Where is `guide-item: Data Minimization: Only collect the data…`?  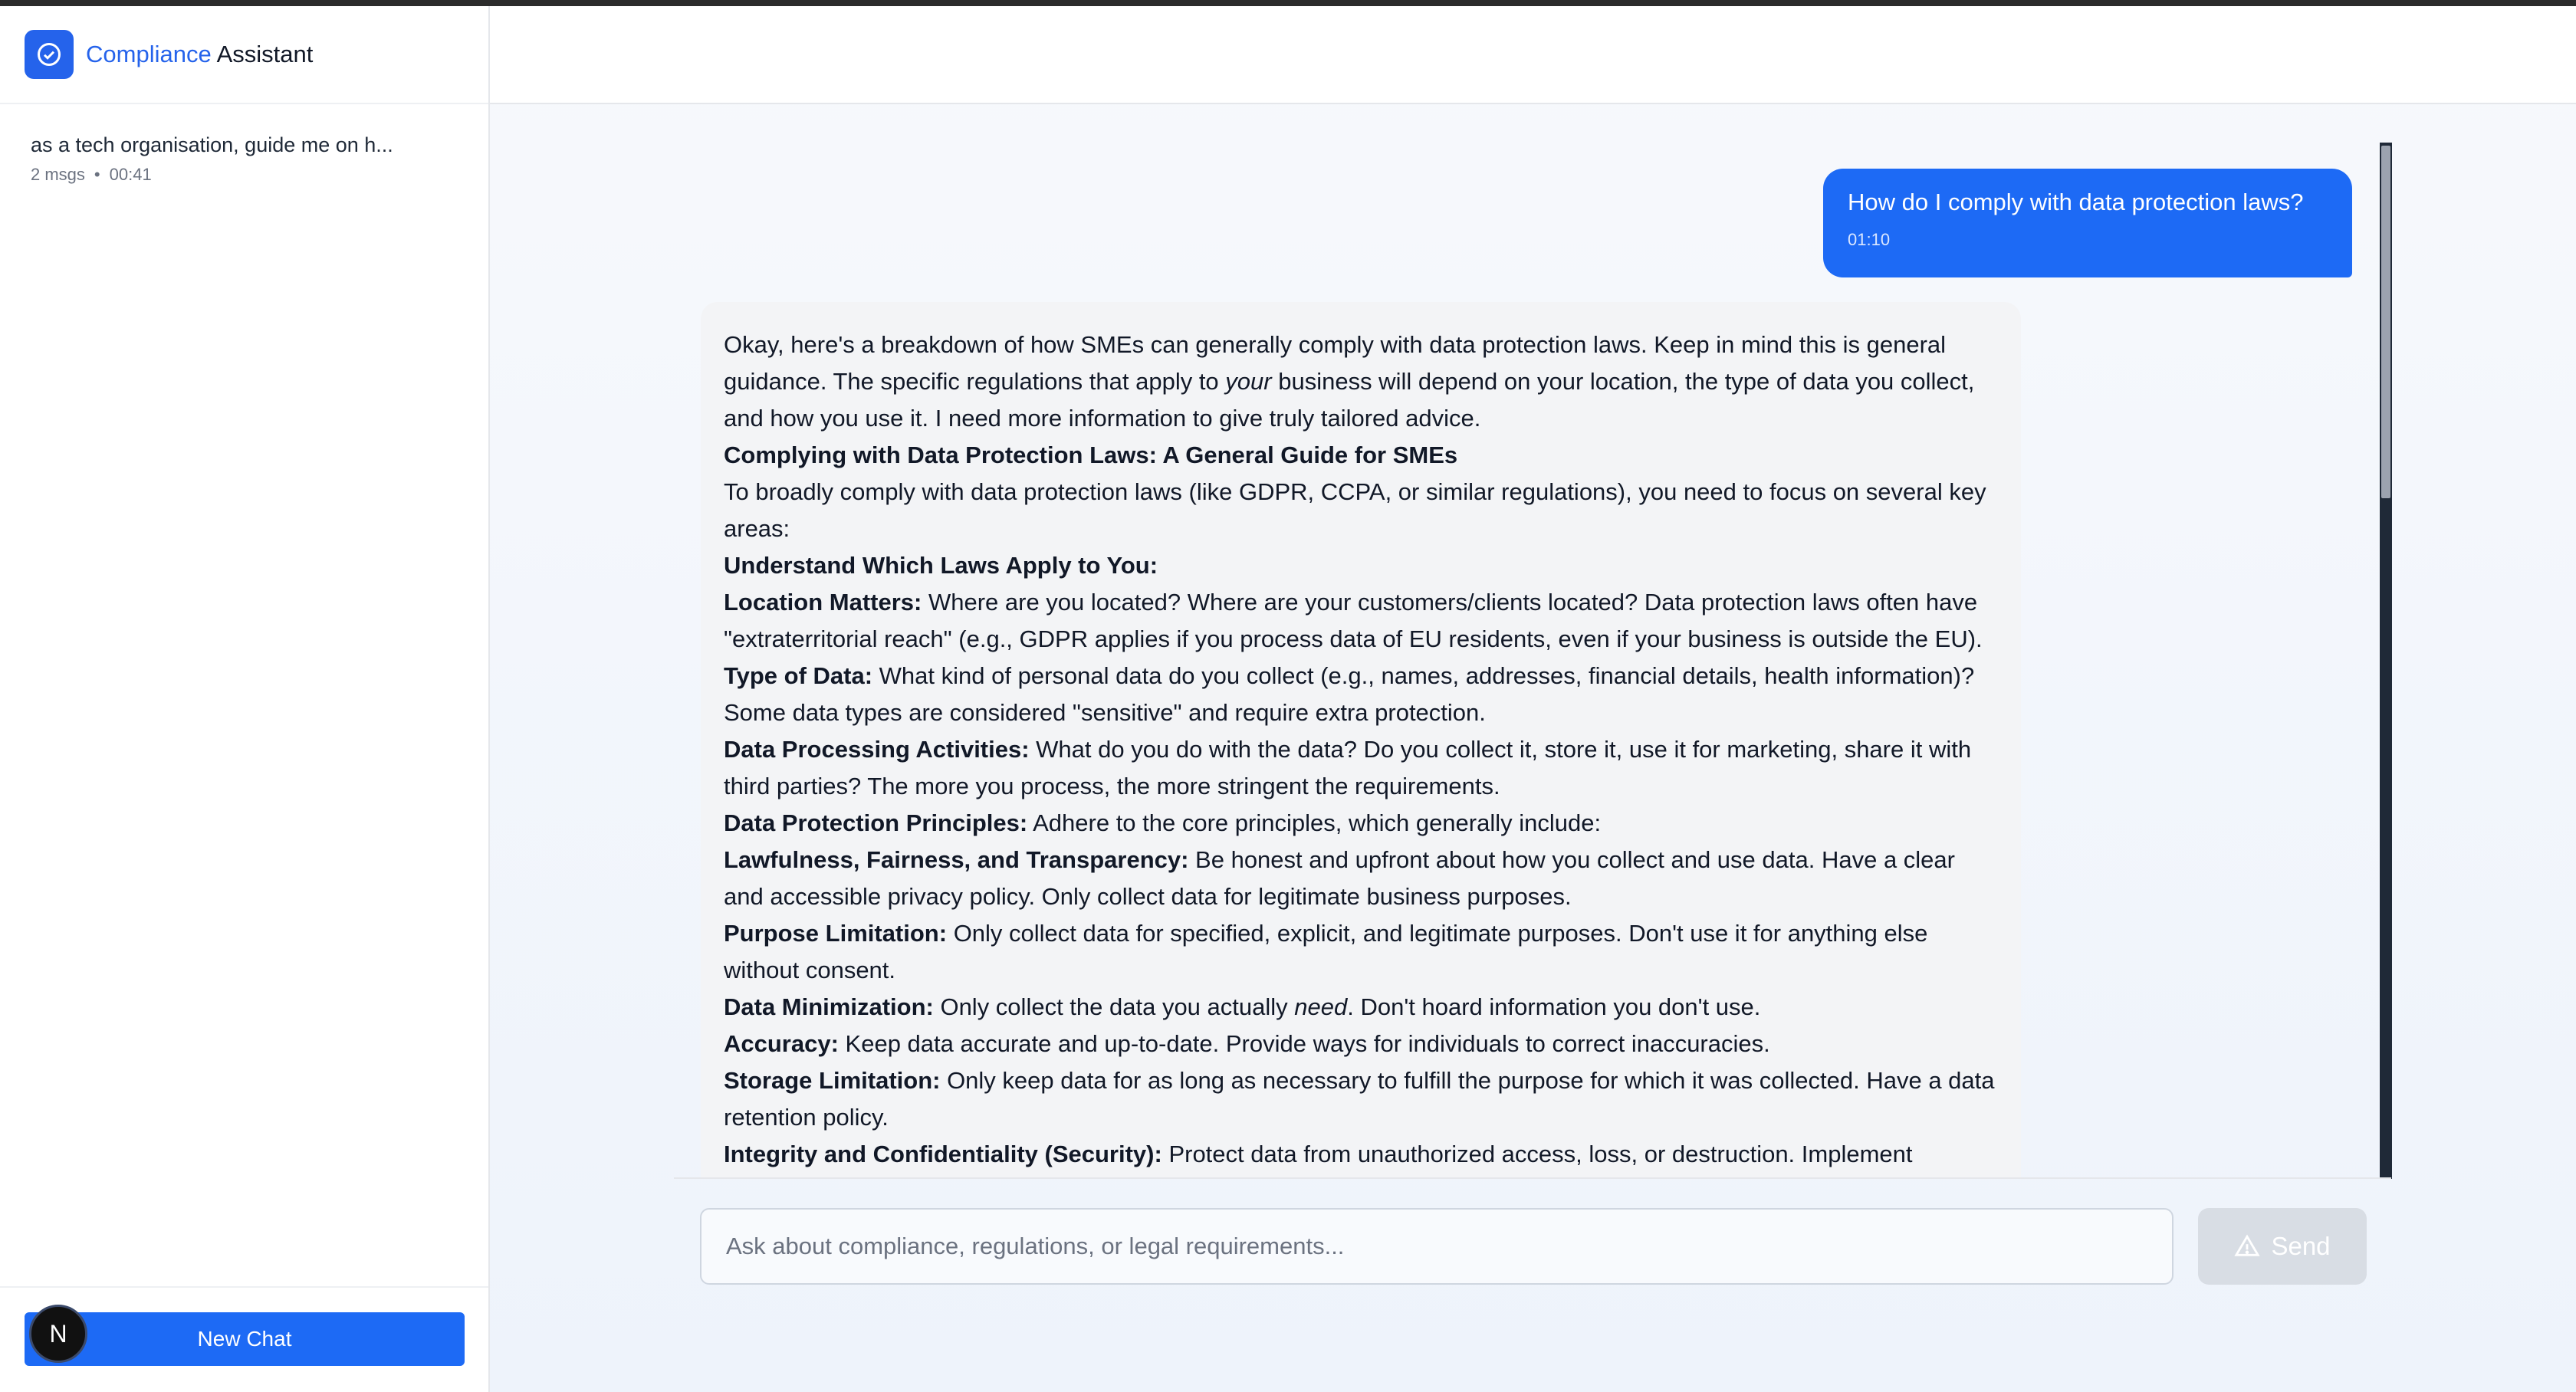
guide-item: Data Minimization: Only collect the data… is located at coordinates (1361, 1007).